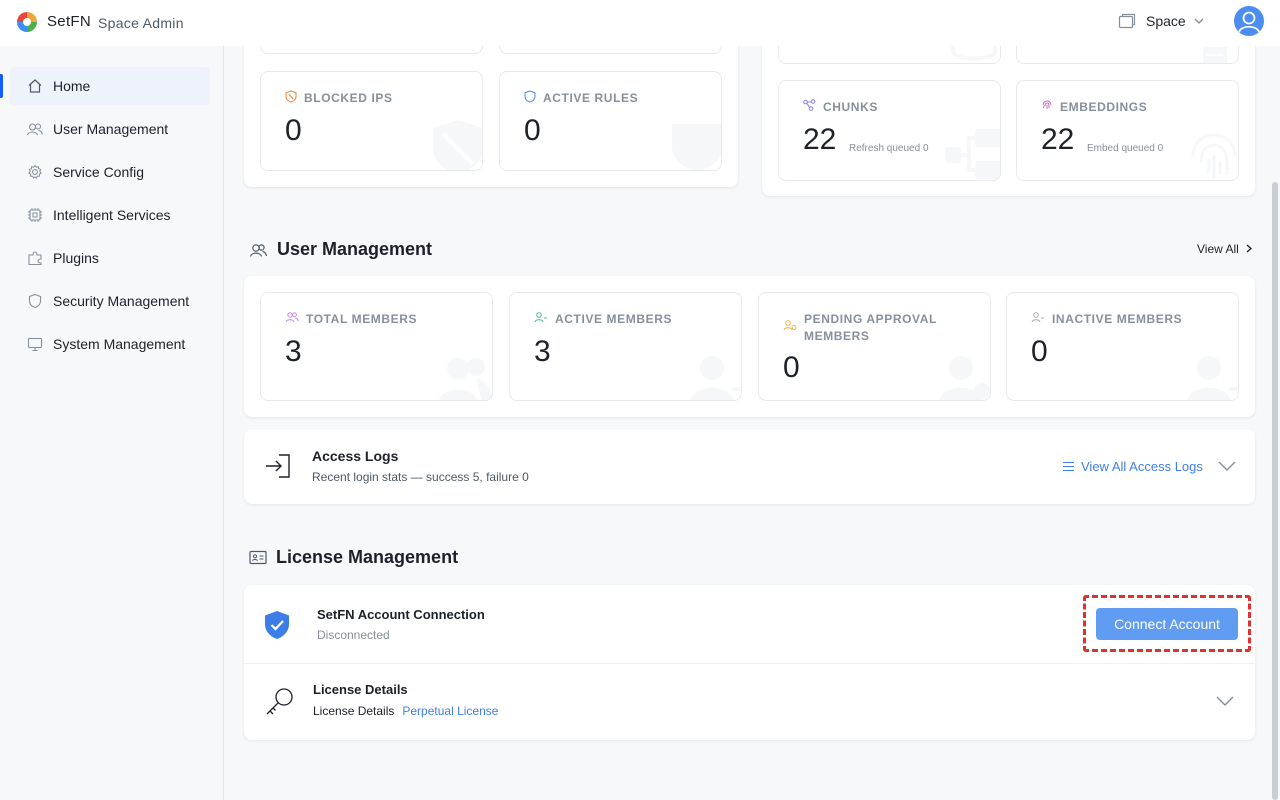  What do you see at coordinates (874, 346) in the screenshot?
I see `pending-approval-card: PENDING APPROVAL MEMBERS 0` at bounding box center [874, 346].